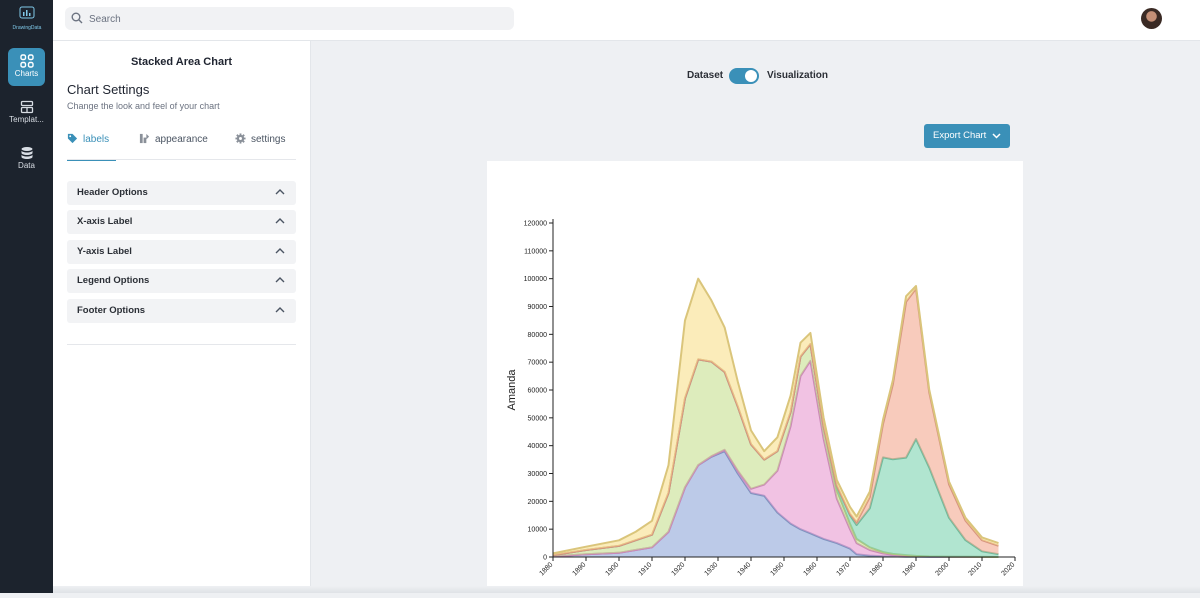 This screenshot has height=598, width=1200. I want to click on y-tick-label: 60000, so click(538, 391).